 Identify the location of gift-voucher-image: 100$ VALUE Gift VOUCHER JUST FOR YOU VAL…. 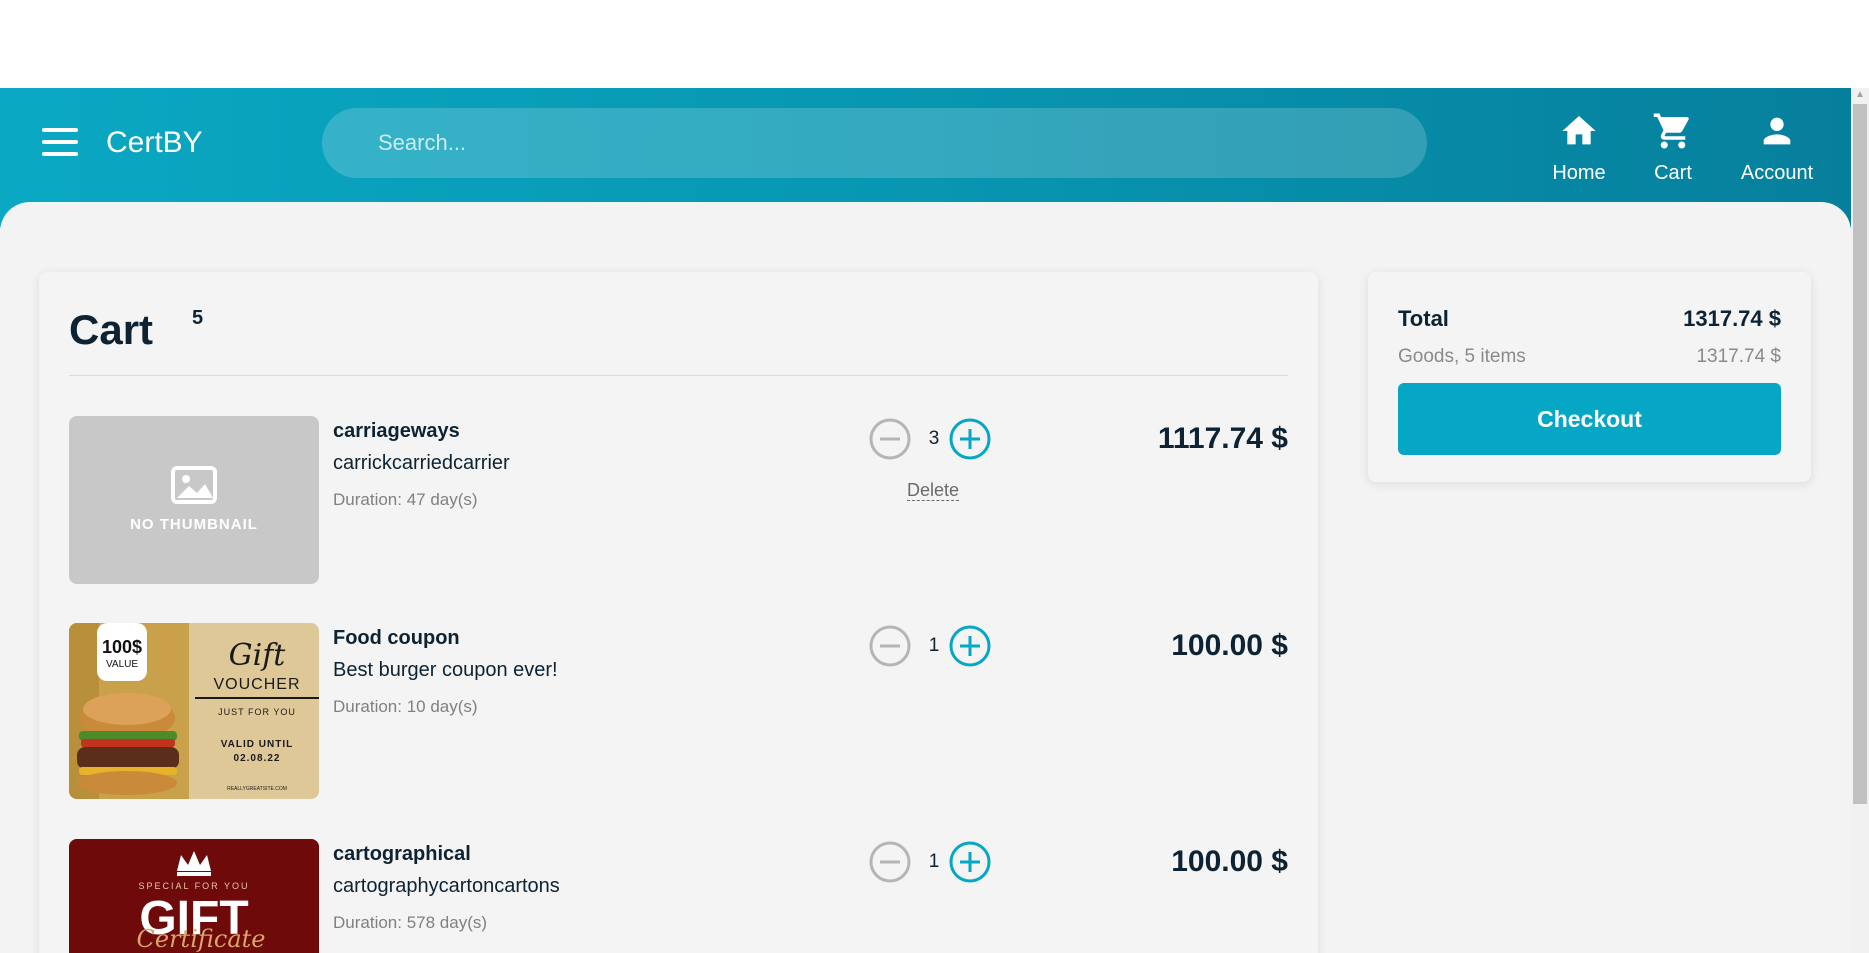
(194, 711).